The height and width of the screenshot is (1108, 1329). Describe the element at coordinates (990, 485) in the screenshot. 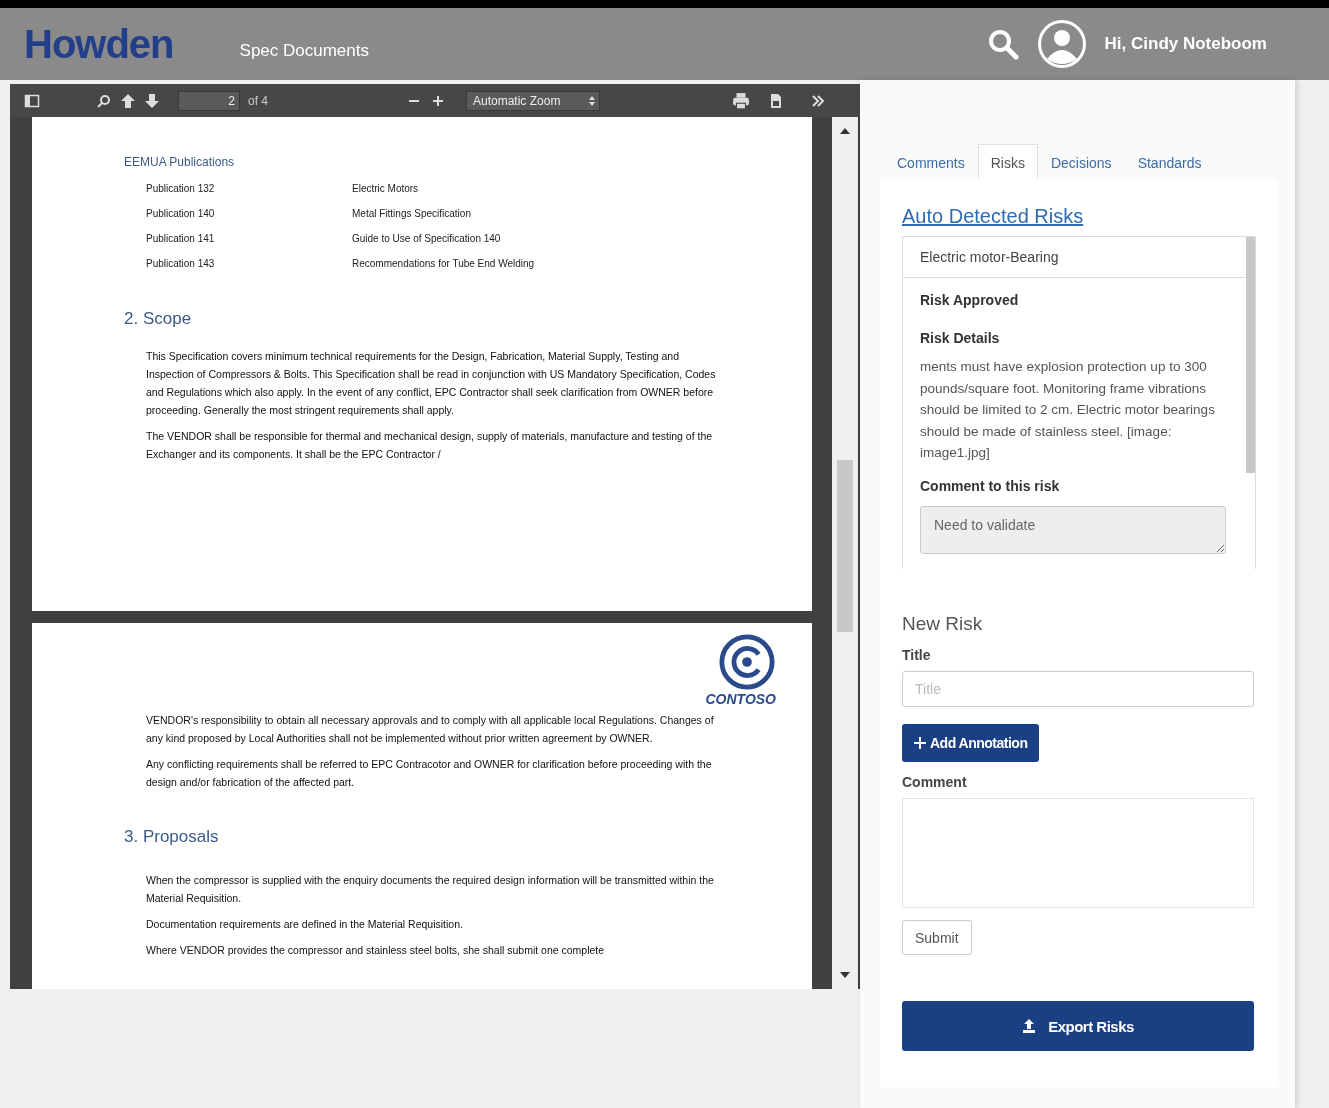

I see `comment-label: Comment to this risk` at that location.